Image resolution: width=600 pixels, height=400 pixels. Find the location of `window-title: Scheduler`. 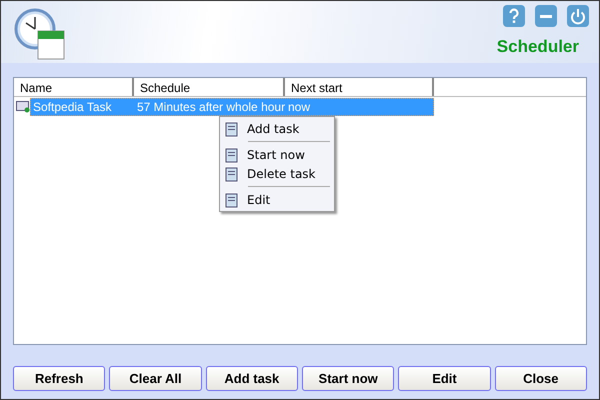

window-title: Scheduler is located at coordinates (537, 47).